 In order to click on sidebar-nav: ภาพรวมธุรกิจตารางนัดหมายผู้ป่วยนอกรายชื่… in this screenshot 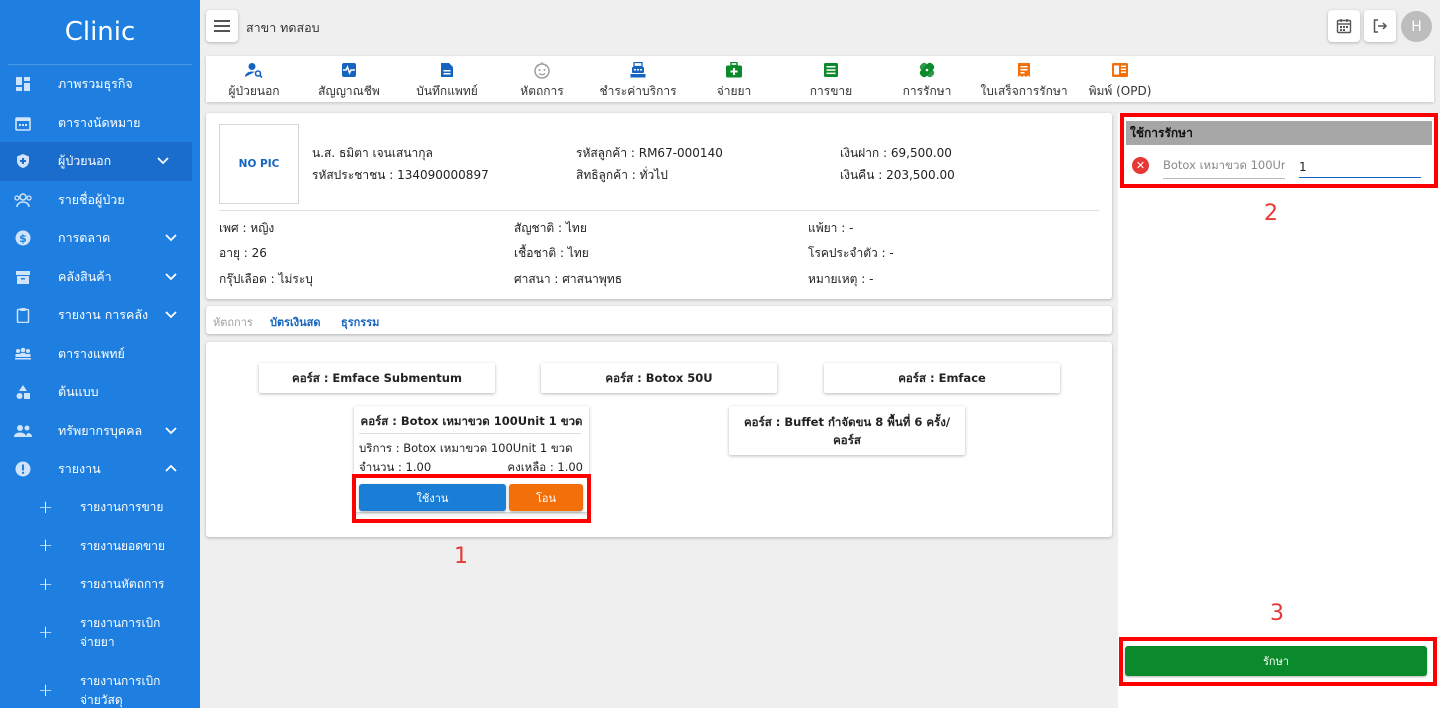, I will do `click(100, 277)`.